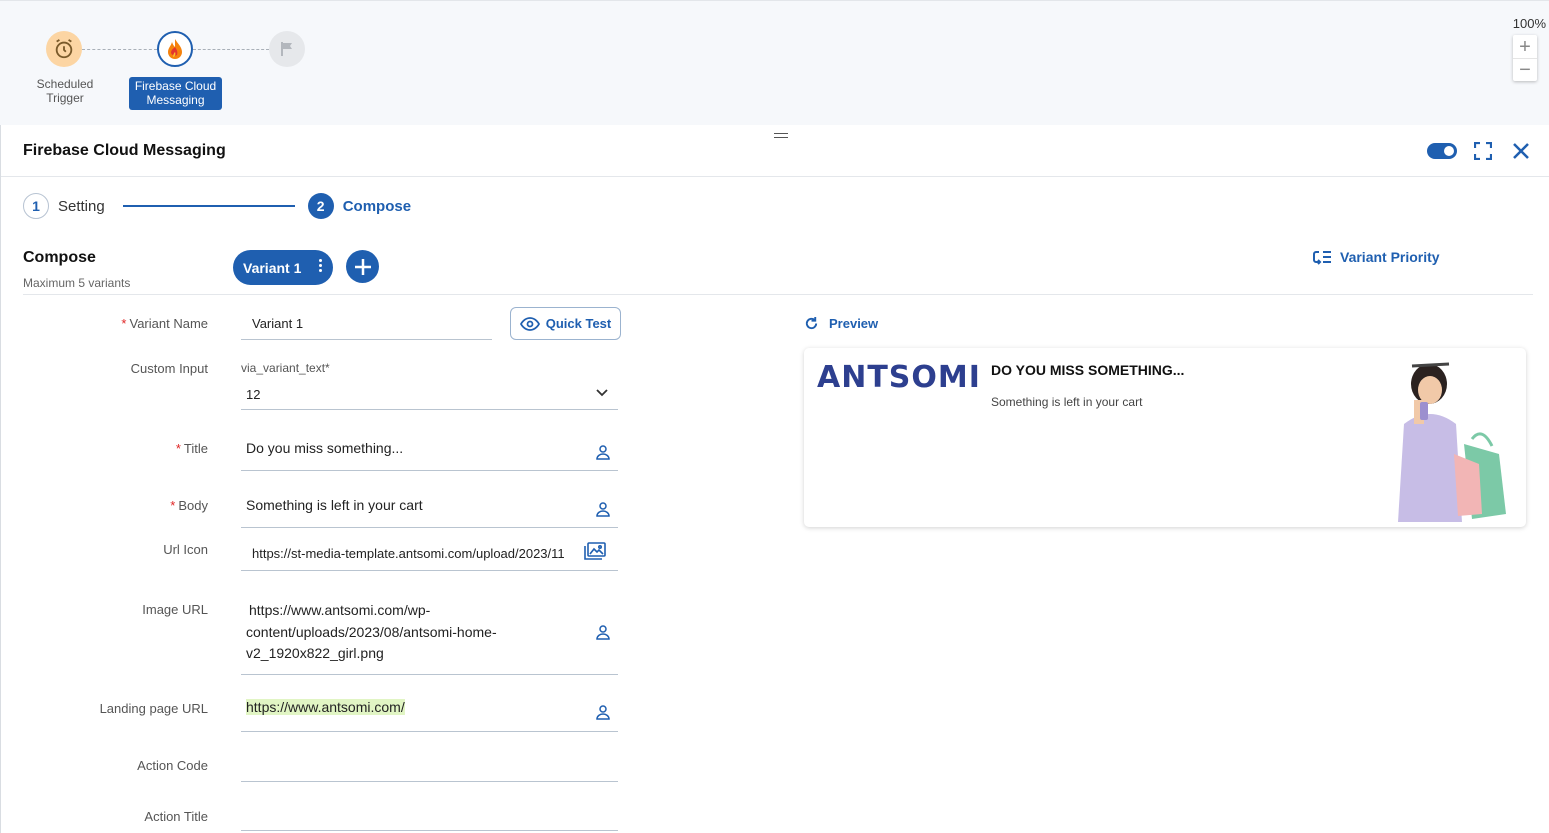 This screenshot has width=1549, height=833. What do you see at coordinates (36, 206) in the screenshot?
I see `step-1-number: 1` at bounding box center [36, 206].